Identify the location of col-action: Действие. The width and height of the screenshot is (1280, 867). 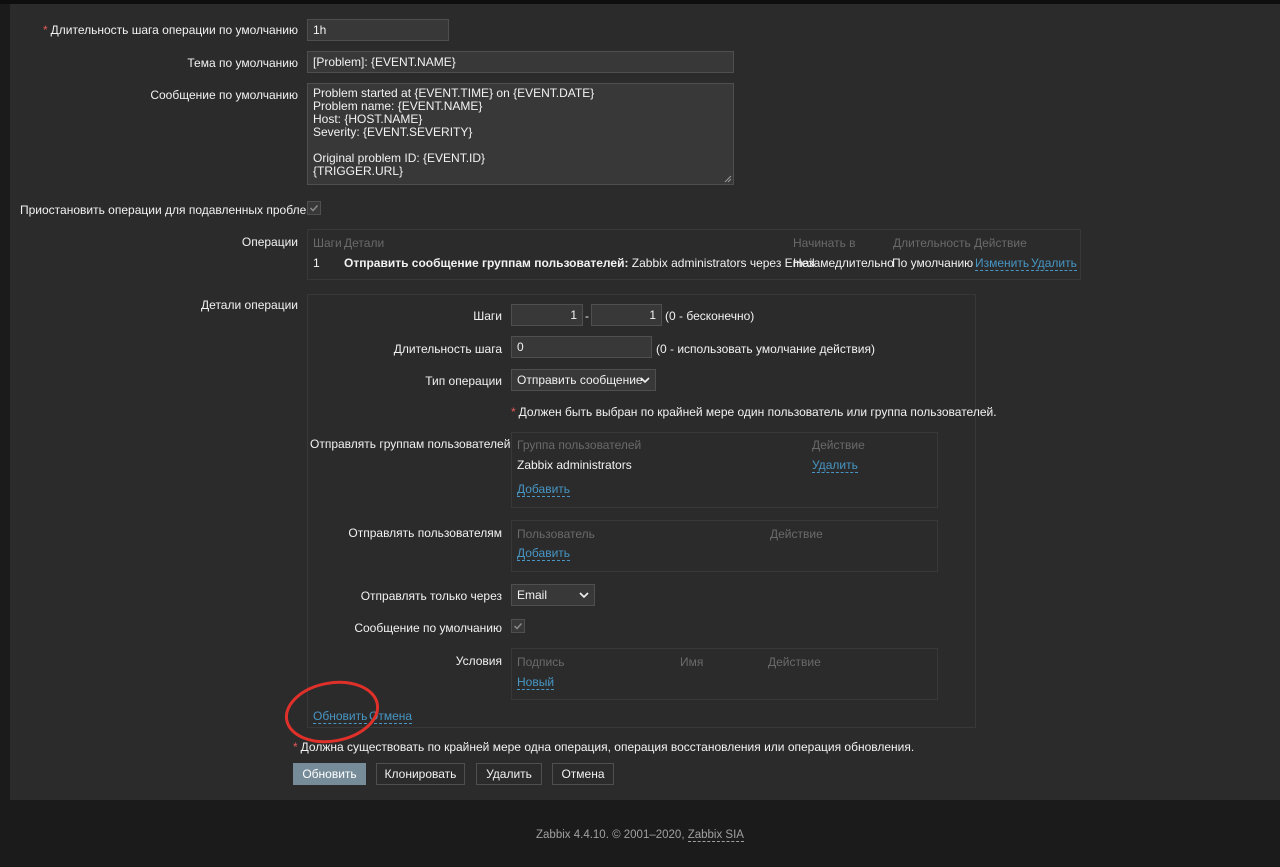
(1000, 243).